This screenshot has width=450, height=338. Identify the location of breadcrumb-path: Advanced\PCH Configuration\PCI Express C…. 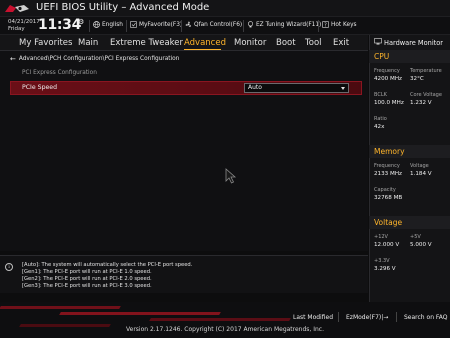
(99, 59).